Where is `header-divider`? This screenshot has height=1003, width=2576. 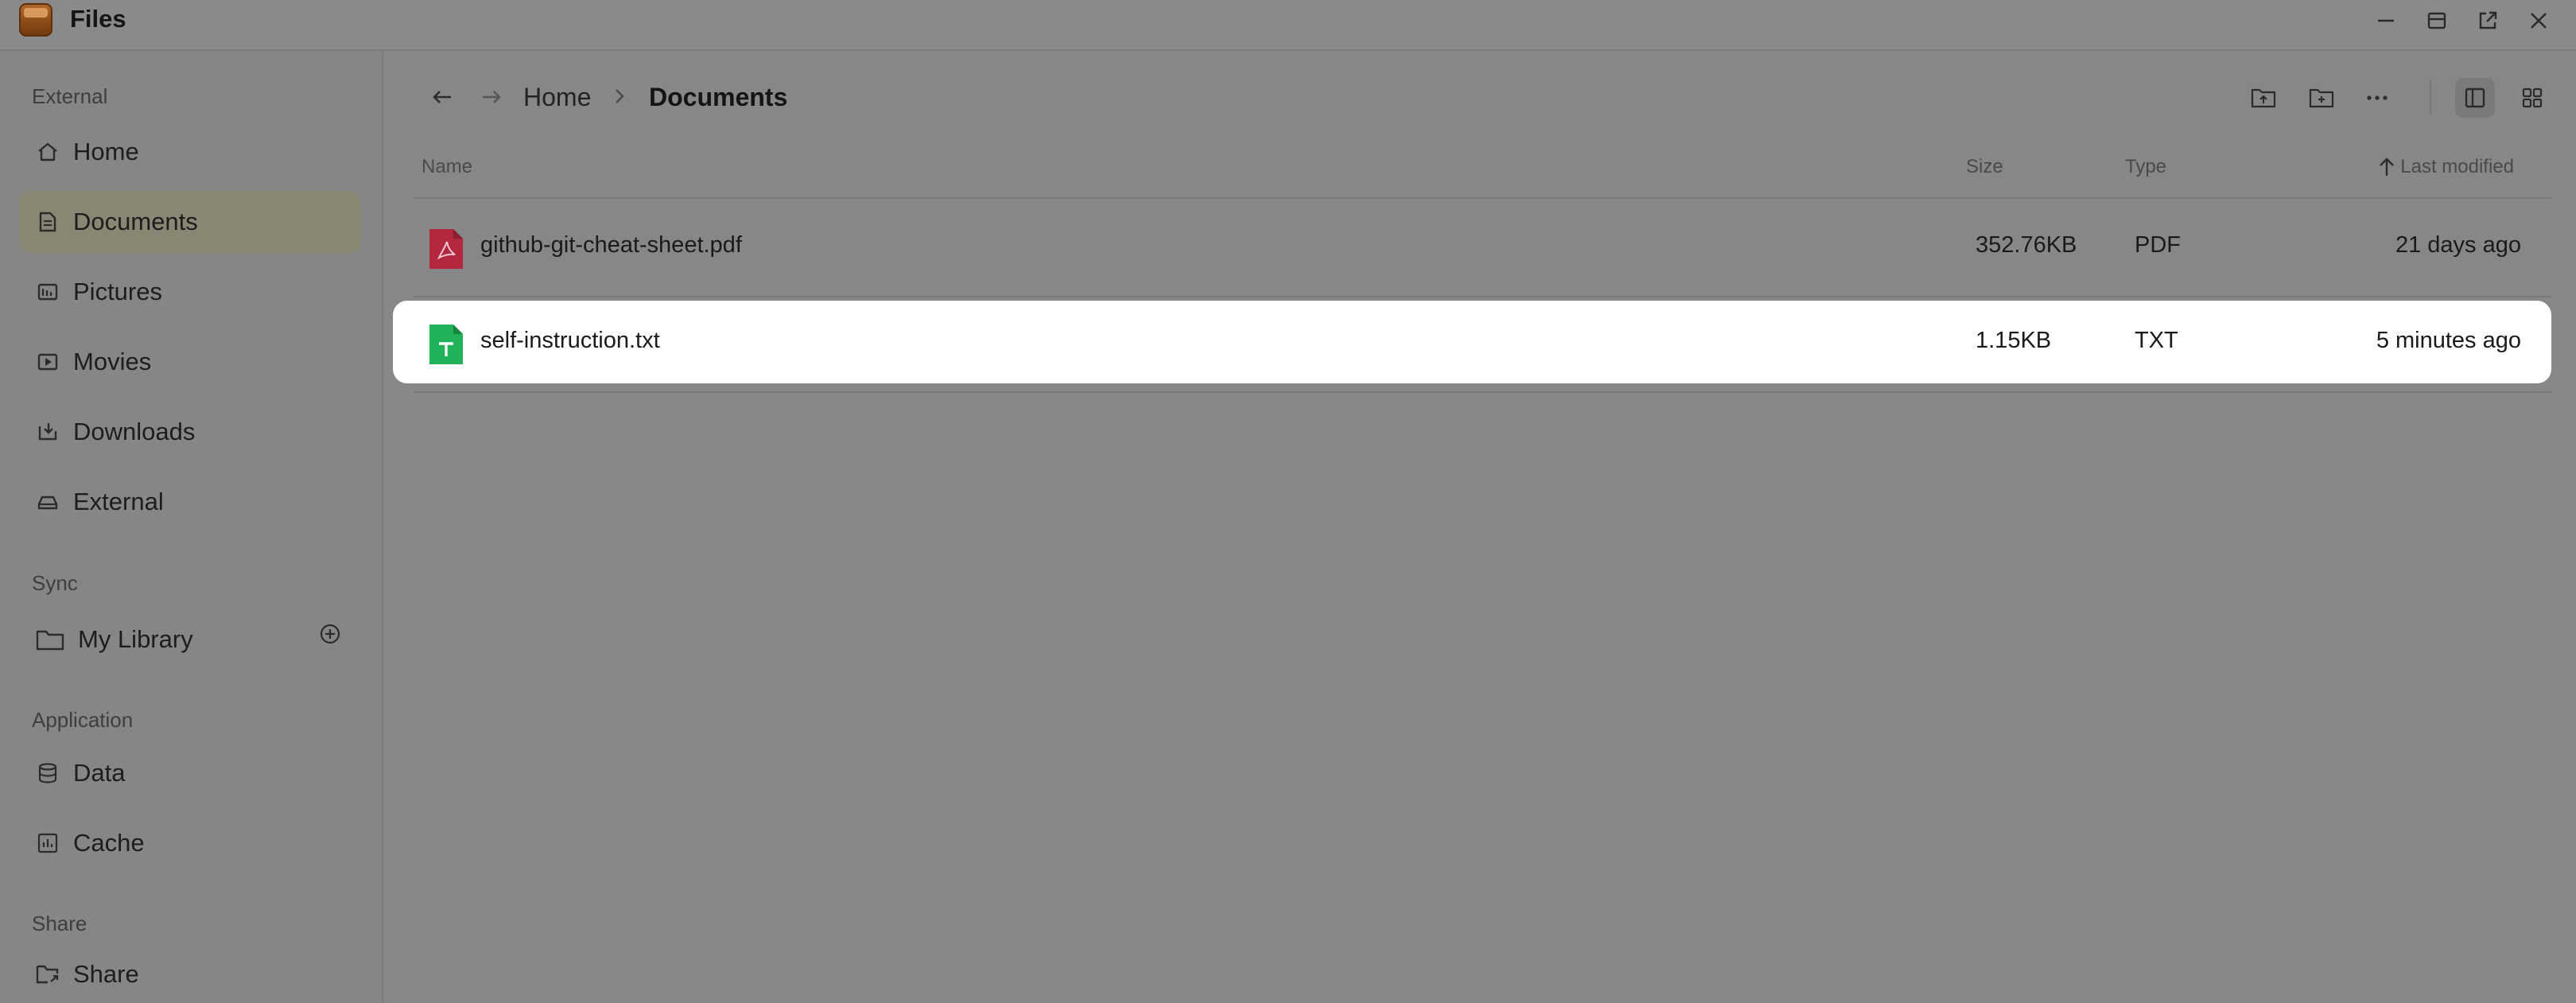
header-divider is located at coordinates (1482, 198).